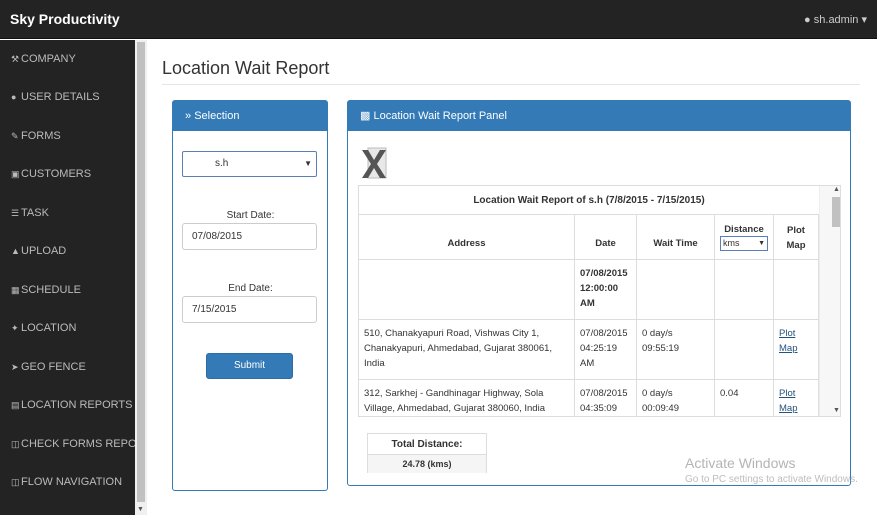 The height and width of the screenshot is (515, 877). Describe the element at coordinates (15, 213) in the screenshot. I see `list-icon: ☰` at that location.